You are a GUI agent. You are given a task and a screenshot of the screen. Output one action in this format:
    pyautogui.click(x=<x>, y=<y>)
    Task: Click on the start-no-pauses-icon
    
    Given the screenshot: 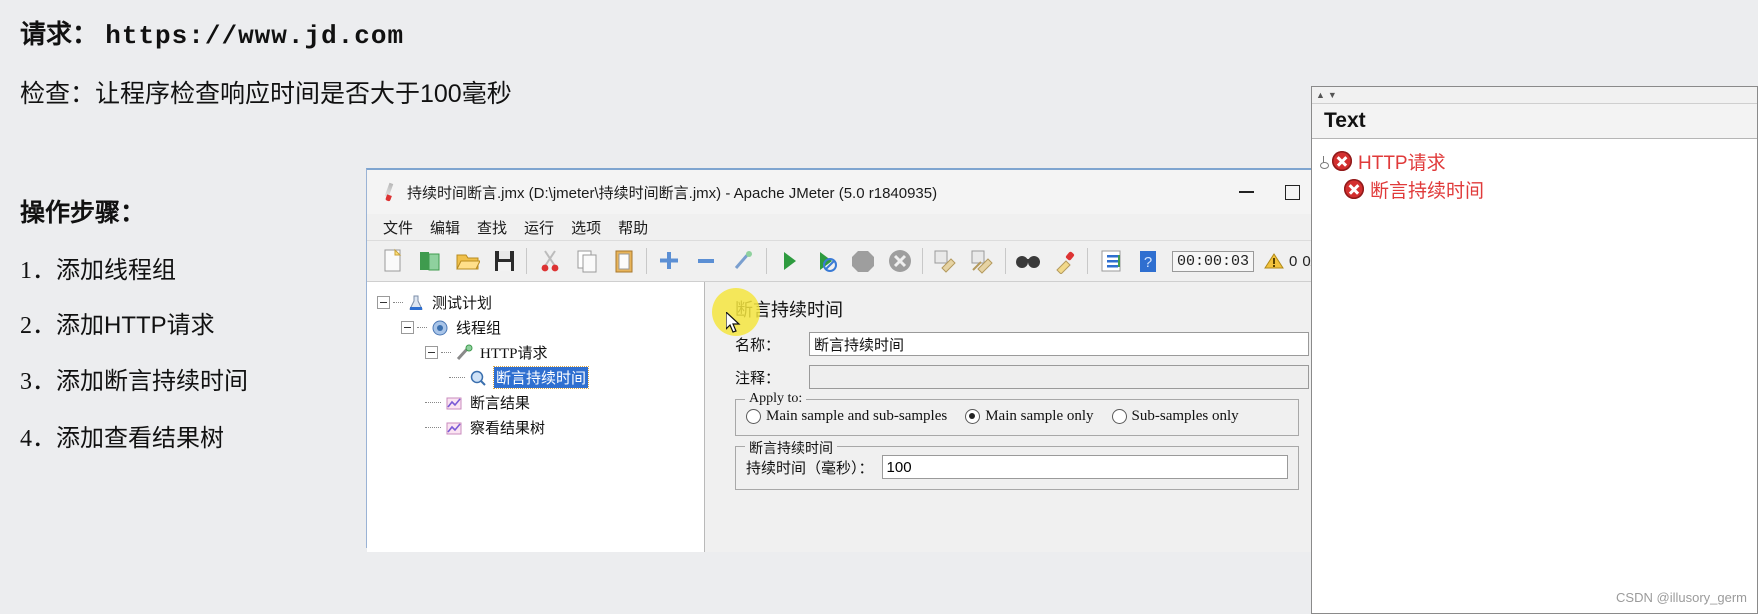 What is the action you would take?
    pyautogui.click(x=825, y=261)
    